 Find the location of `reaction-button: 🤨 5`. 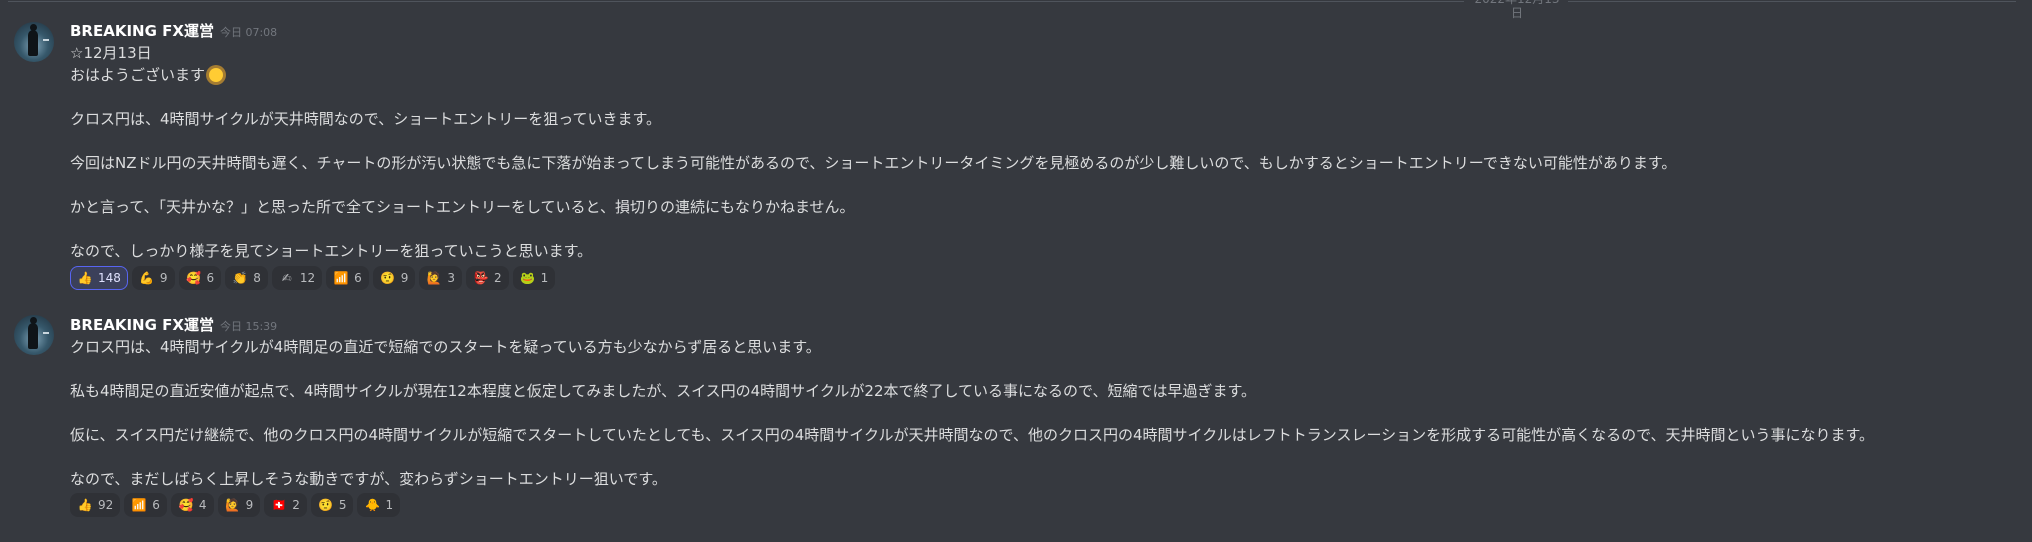

reaction-button: 🤨 5 is located at coordinates (332, 505).